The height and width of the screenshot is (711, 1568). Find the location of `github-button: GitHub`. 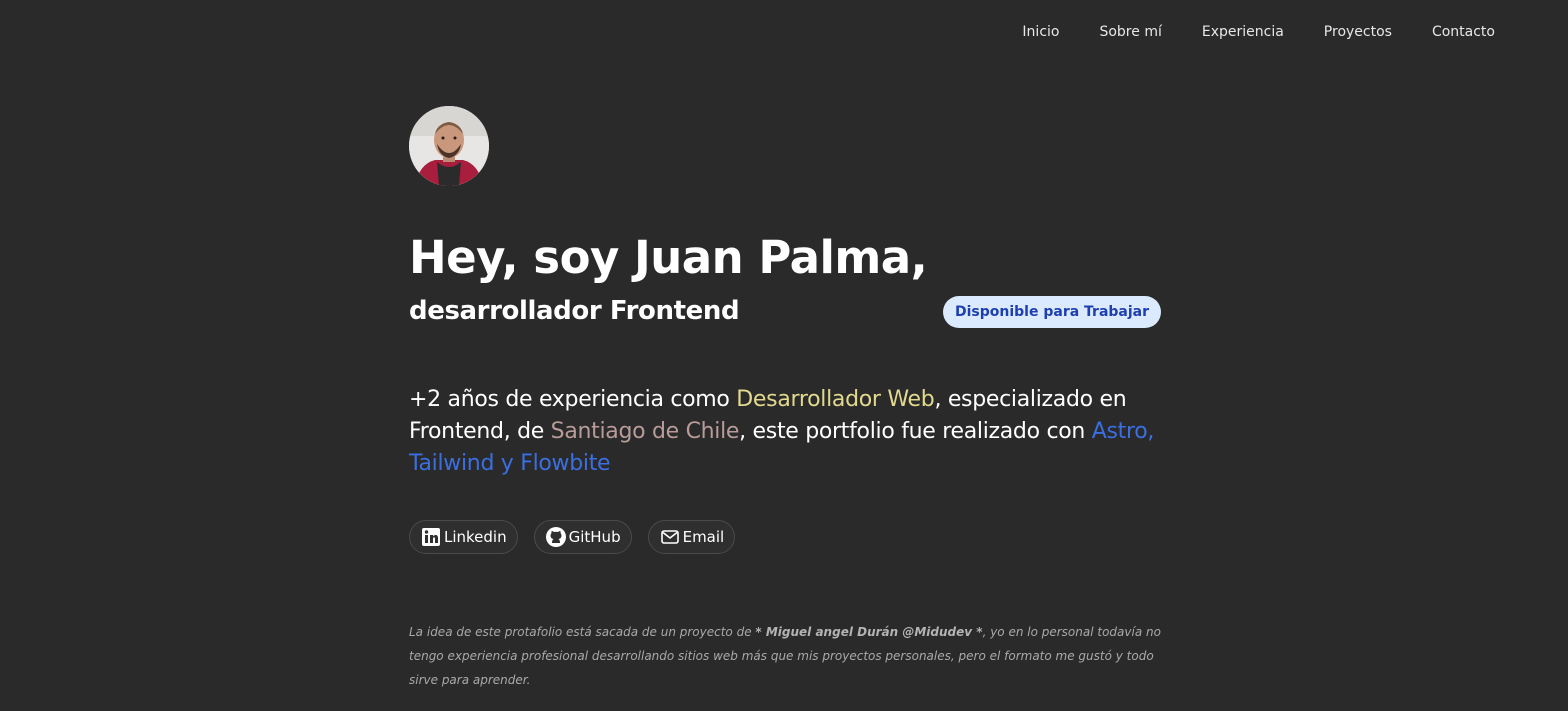

github-button: GitHub is located at coordinates (582, 537).